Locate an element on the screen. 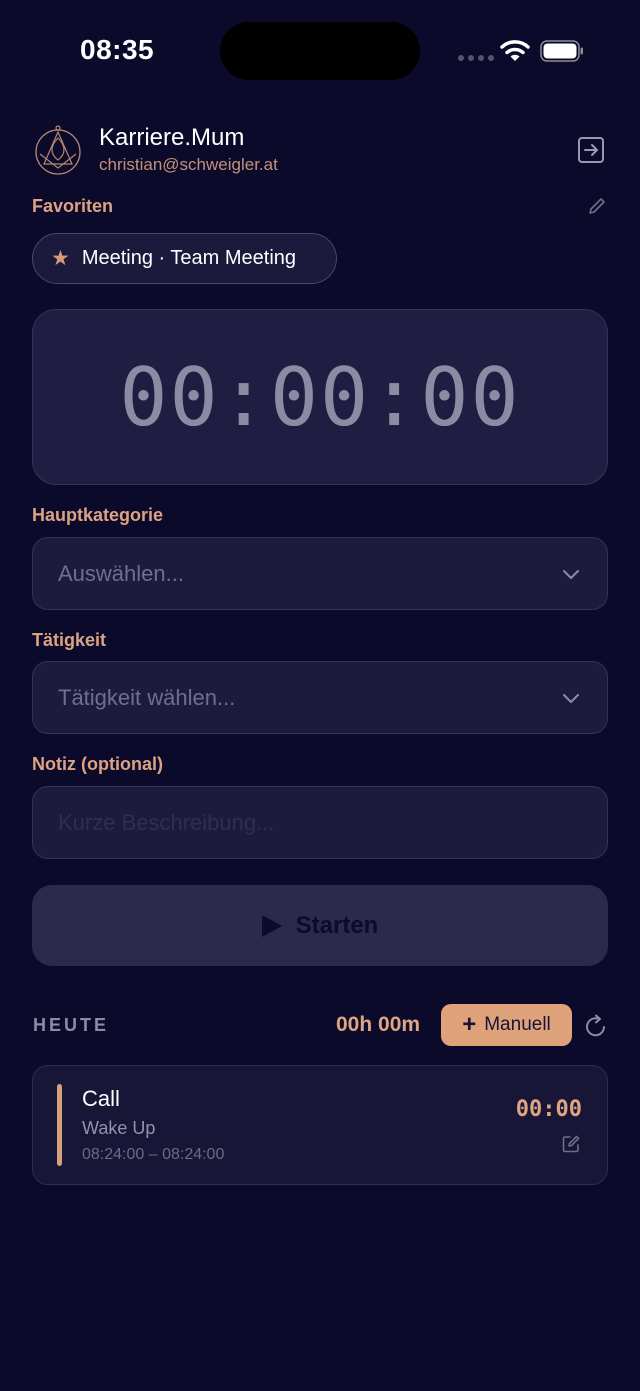 This screenshot has height=1391, width=640. activity-label: Tätigkeit is located at coordinates (69, 640).